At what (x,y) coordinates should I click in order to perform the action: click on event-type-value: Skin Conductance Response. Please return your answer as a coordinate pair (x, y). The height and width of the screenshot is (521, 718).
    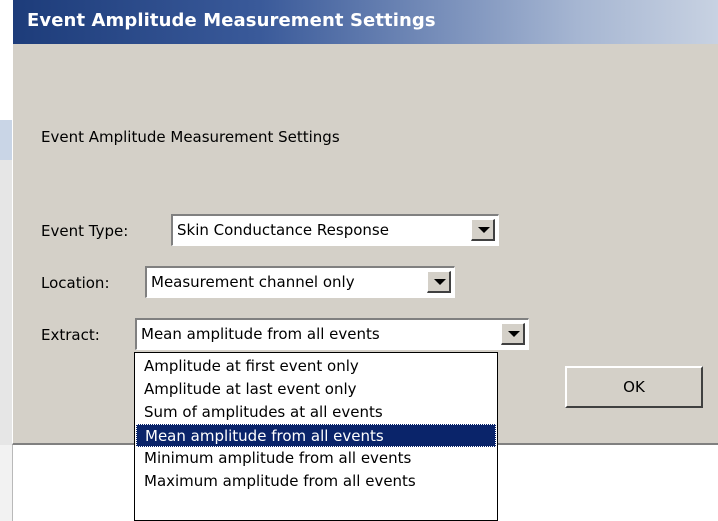
    Looking at the image, I should click on (283, 230).